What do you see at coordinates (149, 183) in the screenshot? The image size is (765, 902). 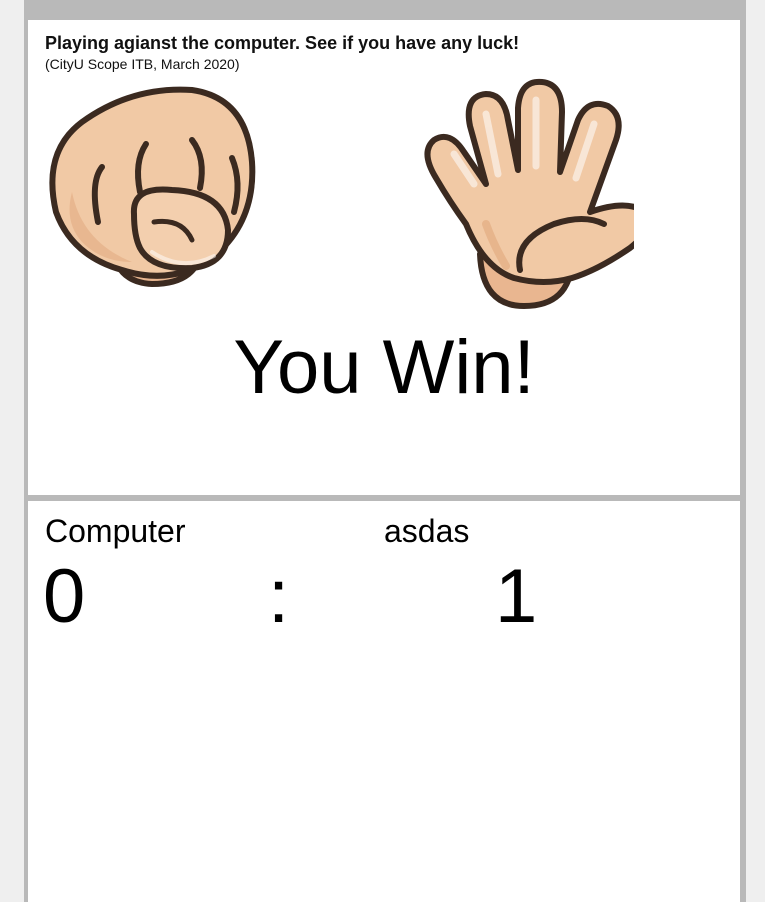 I see `fist-rock-hand-icon` at bounding box center [149, 183].